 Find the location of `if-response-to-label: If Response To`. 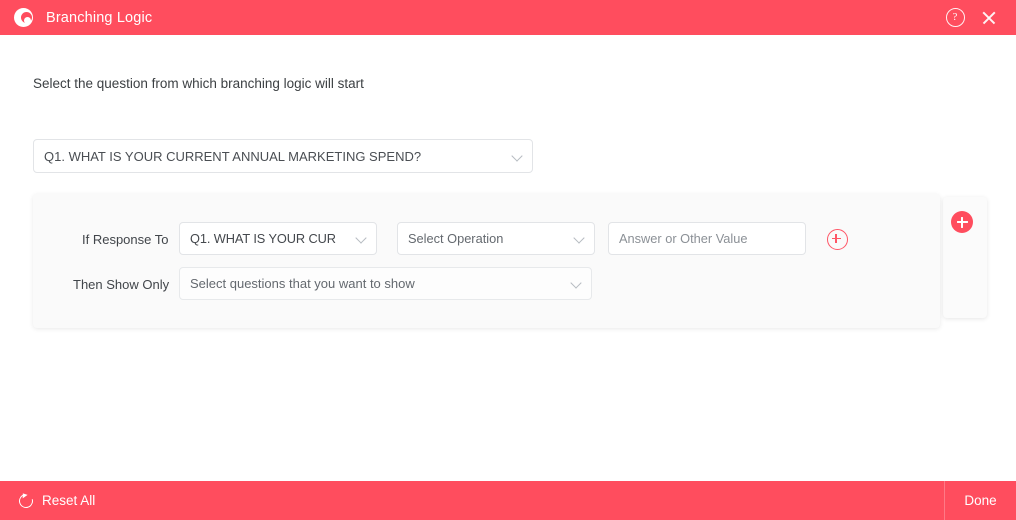

if-response-to-label: If Response To is located at coordinates (125, 239).